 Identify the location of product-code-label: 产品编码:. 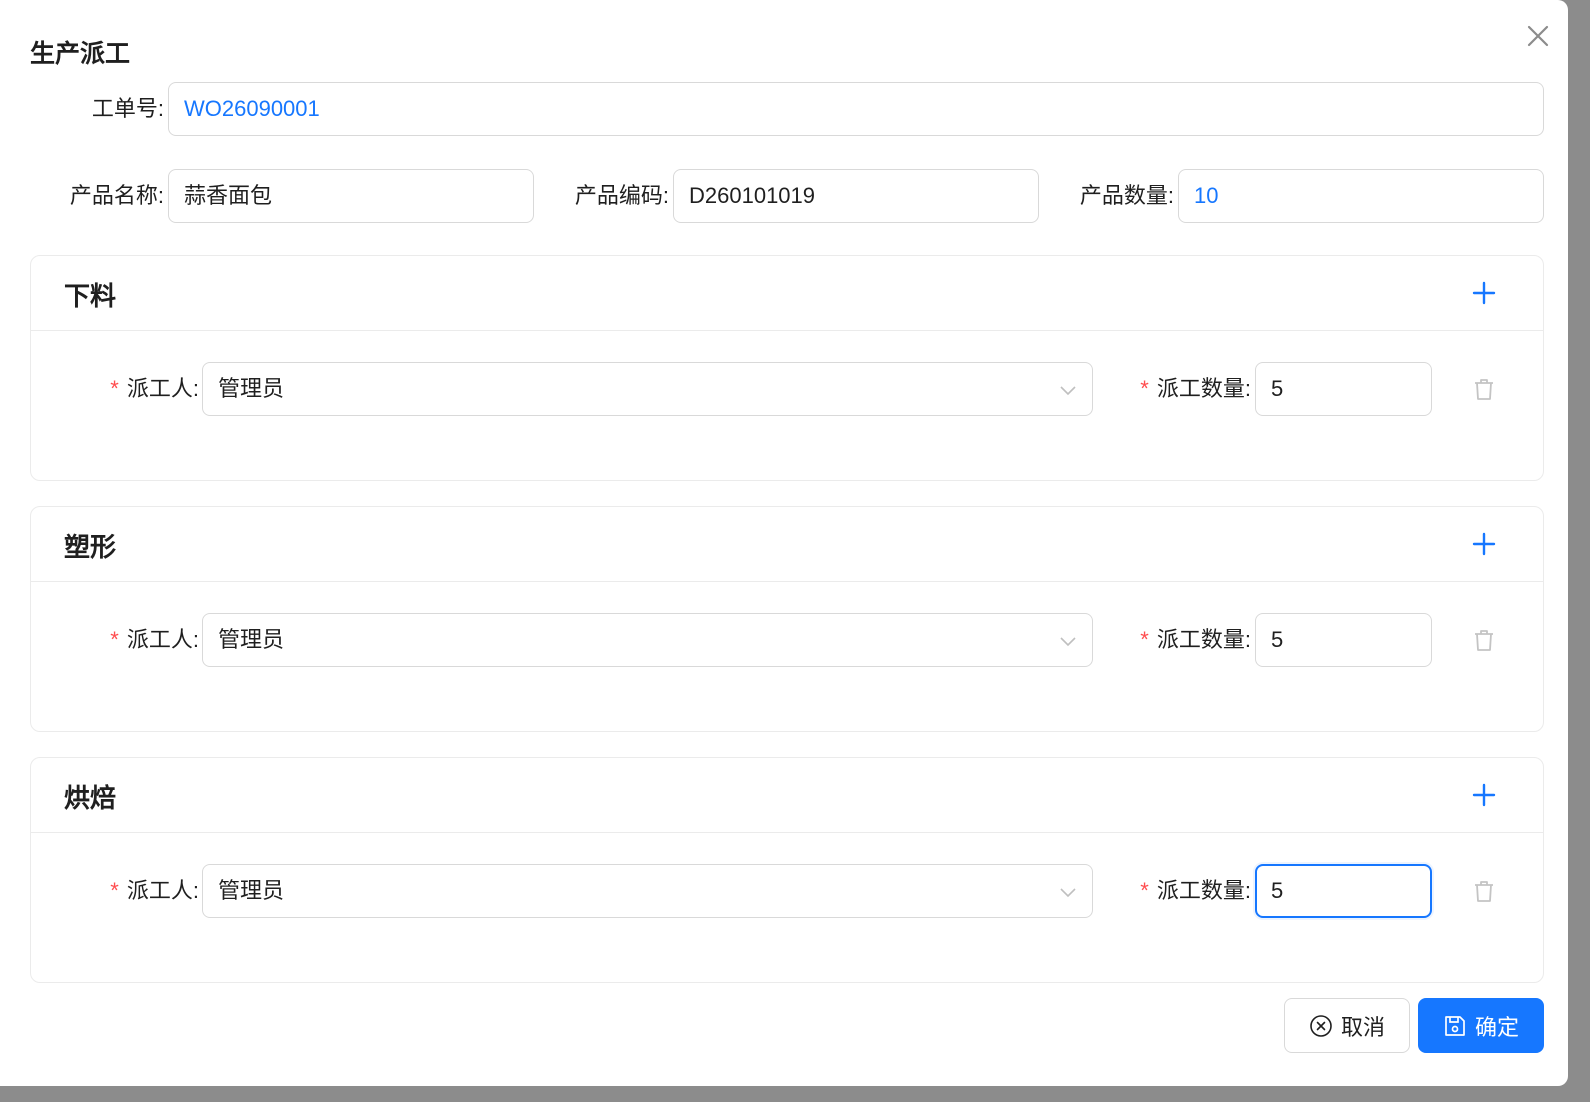
(621, 195).